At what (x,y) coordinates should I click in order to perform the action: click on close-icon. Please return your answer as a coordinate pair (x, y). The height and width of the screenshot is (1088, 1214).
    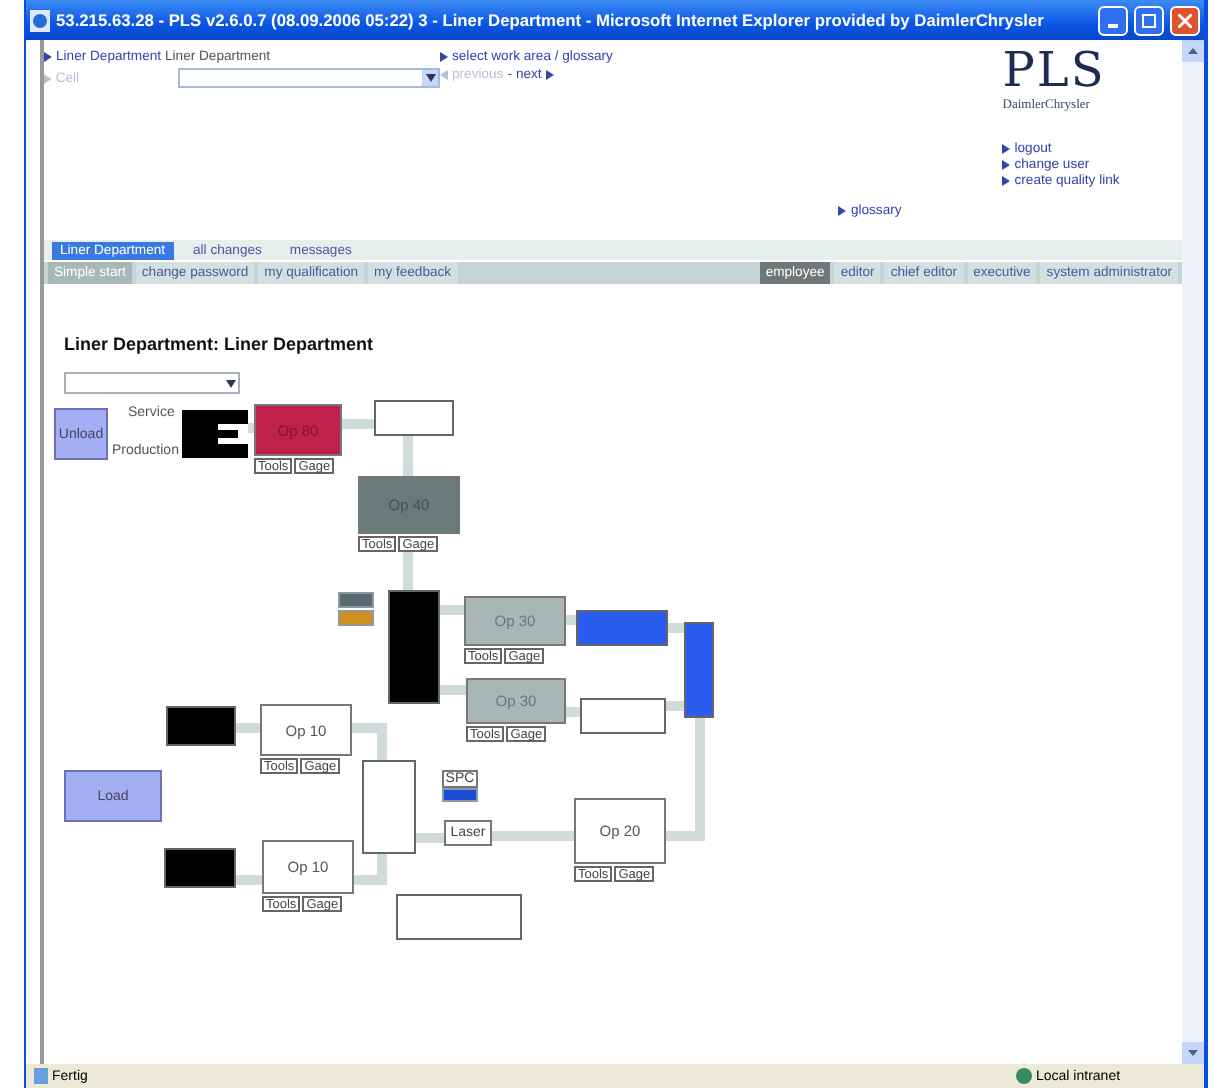
    Looking at the image, I should click on (1185, 20).